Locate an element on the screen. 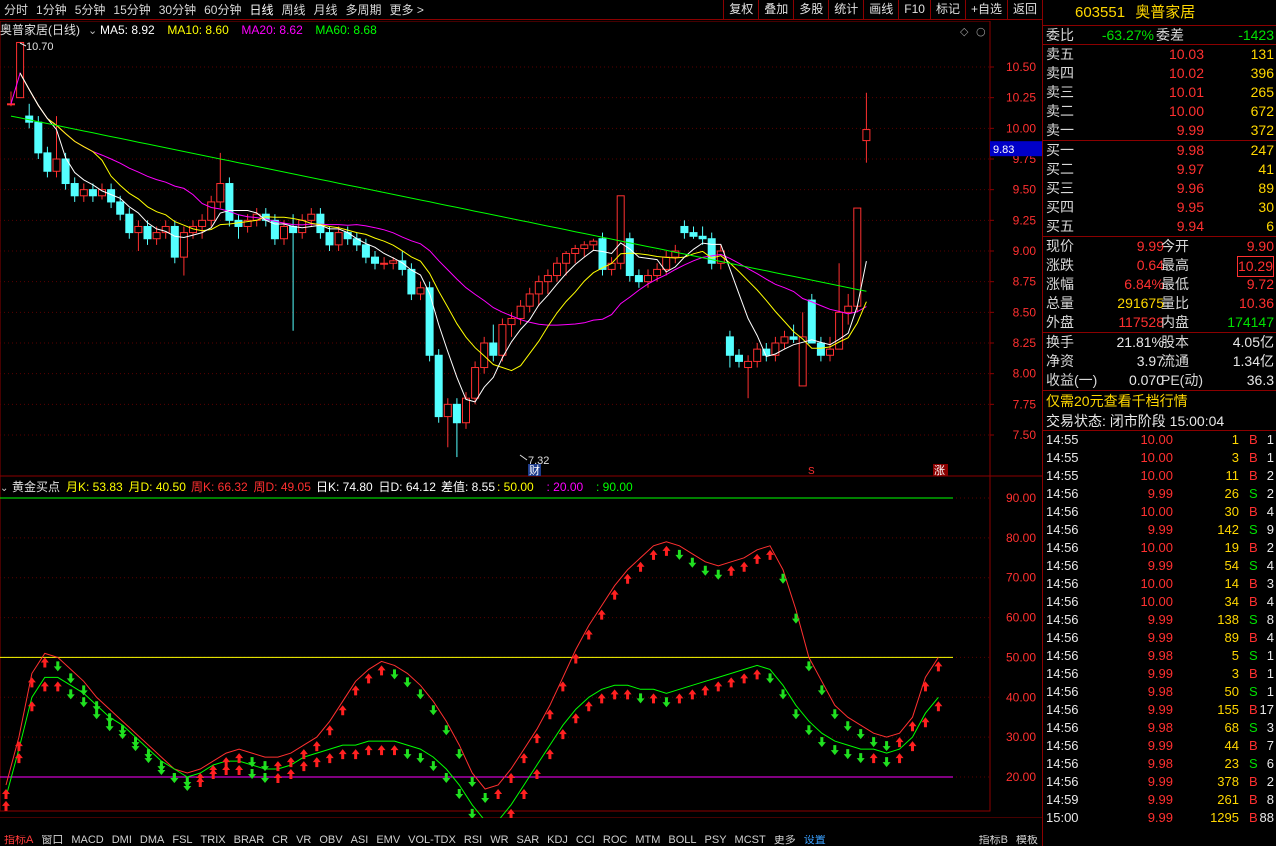 This screenshot has height=846, width=1276. ask-level-1: 卖一 9.99 372 is located at coordinates (1159, 130).